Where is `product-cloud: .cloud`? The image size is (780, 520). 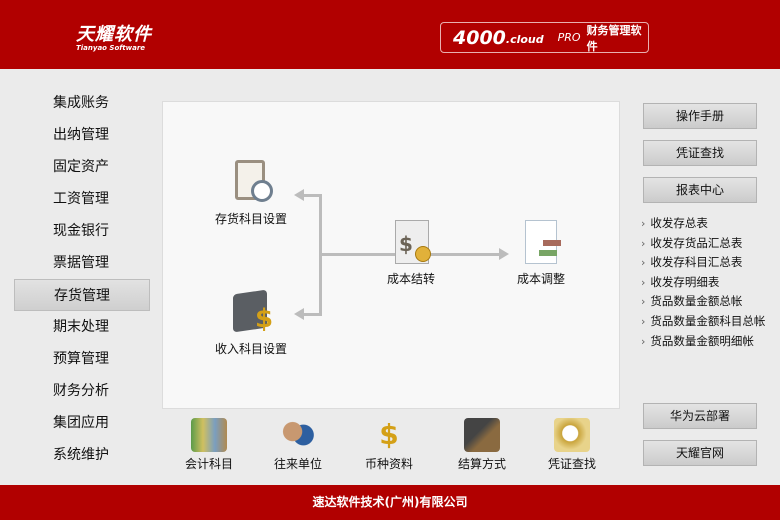 product-cloud: .cloud is located at coordinates (524, 39).